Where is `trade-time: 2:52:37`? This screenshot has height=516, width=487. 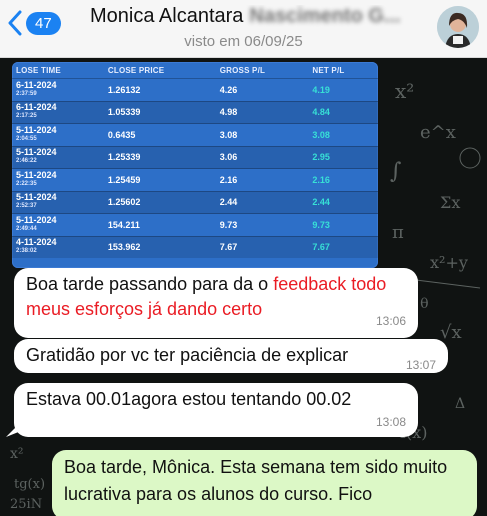
trade-time: 2:52:37 is located at coordinates (26, 206).